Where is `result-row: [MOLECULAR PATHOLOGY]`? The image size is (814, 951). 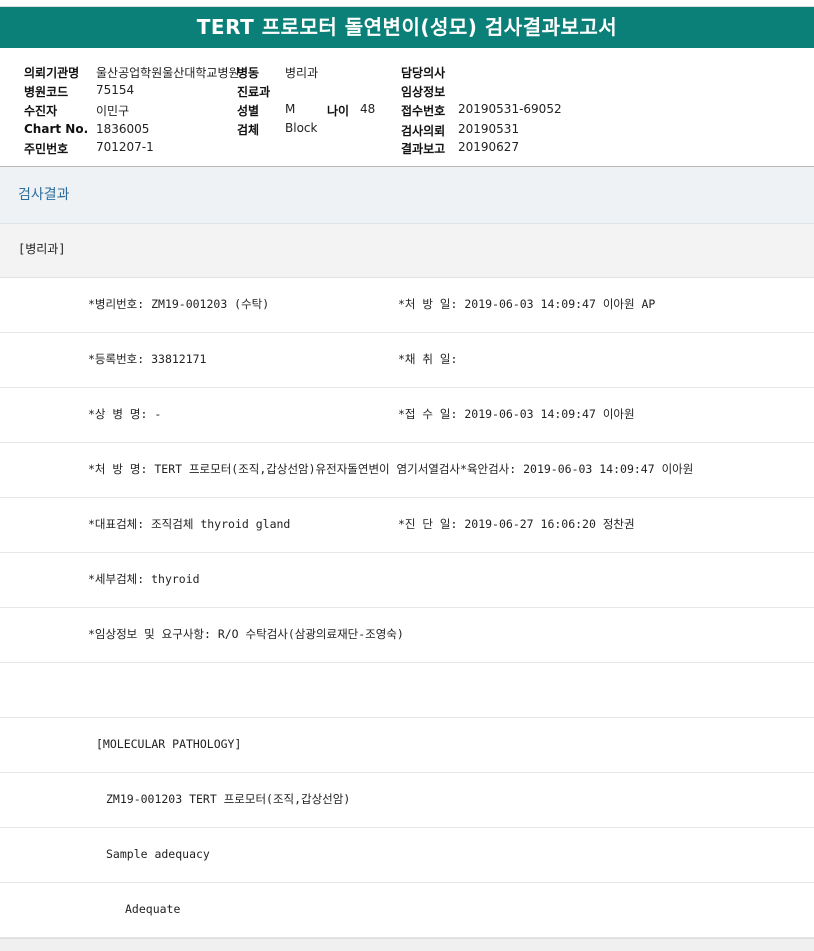 result-row: [MOLECULAR PATHOLOGY] is located at coordinates (407, 745).